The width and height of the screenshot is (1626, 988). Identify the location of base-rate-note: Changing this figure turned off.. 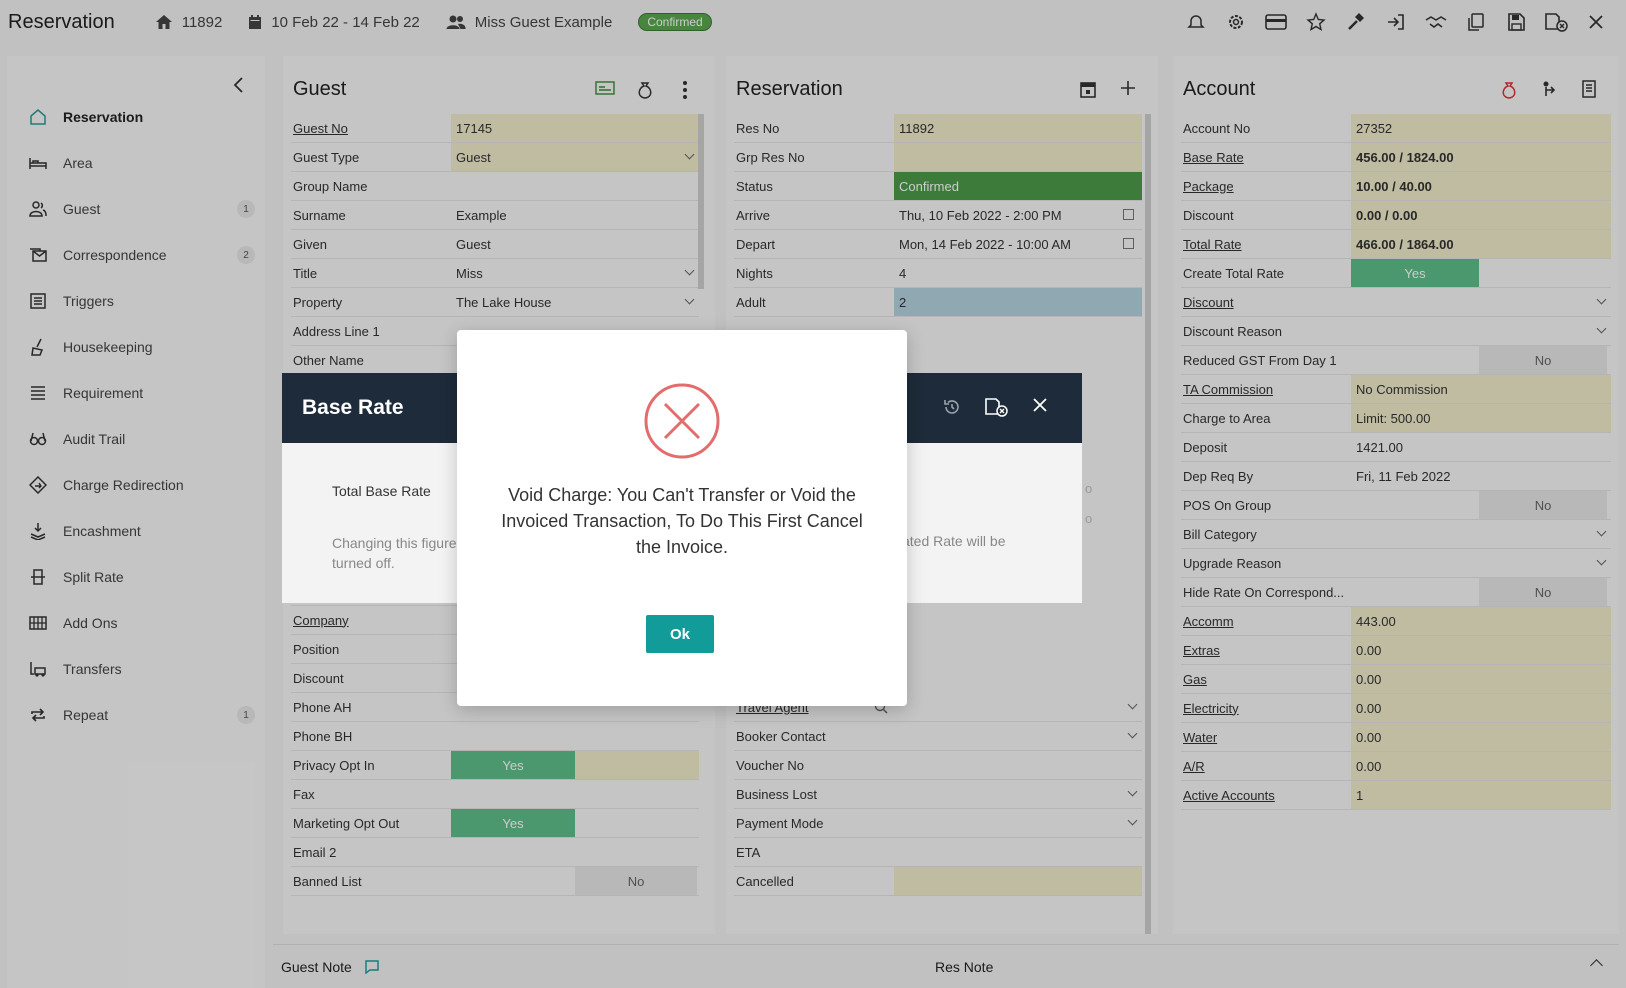
(394, 553).